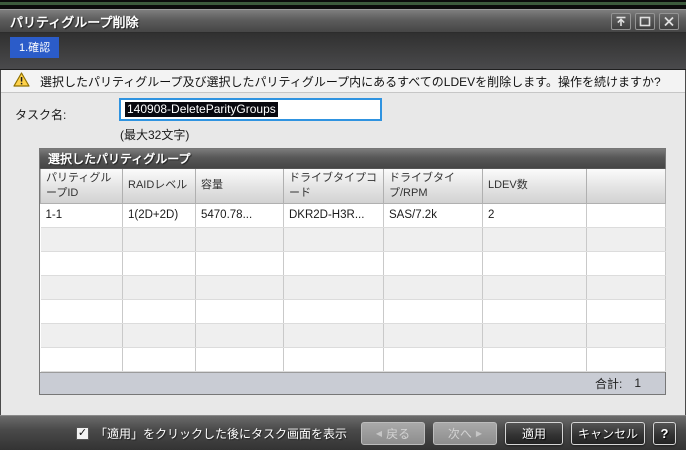 The width and height of the screenshot is (686, 450). I want to click on col-header-parity-group-id: パリティグループID, so click(81, 186).